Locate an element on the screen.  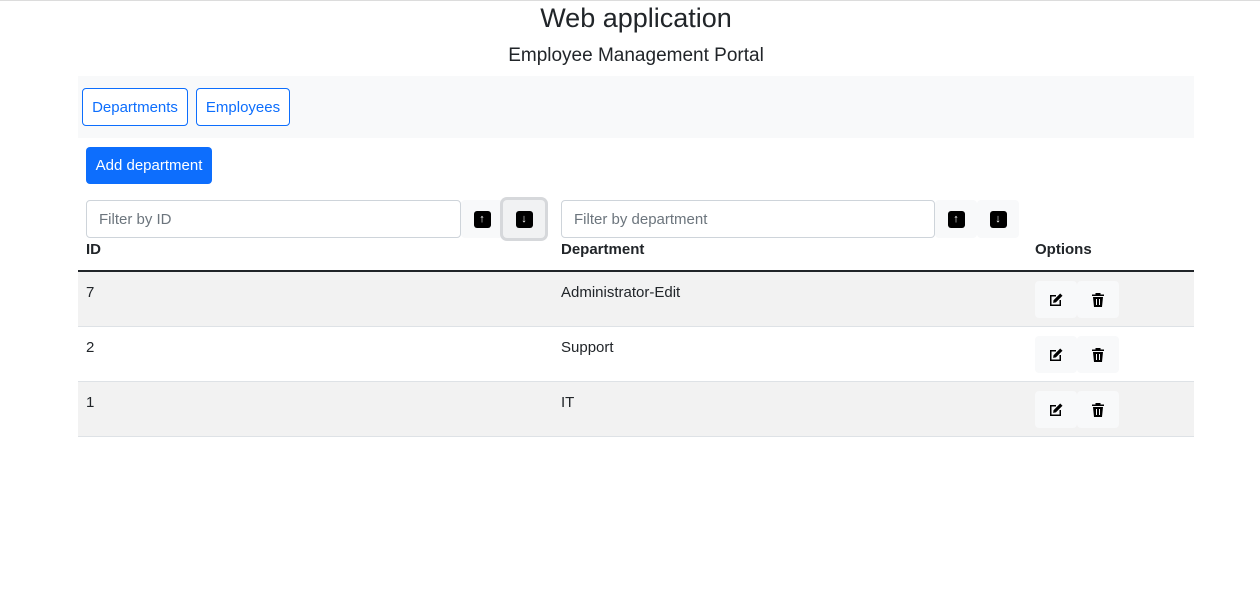
sort-department-desc-button: ↓ is located at coordinates (998, 219).